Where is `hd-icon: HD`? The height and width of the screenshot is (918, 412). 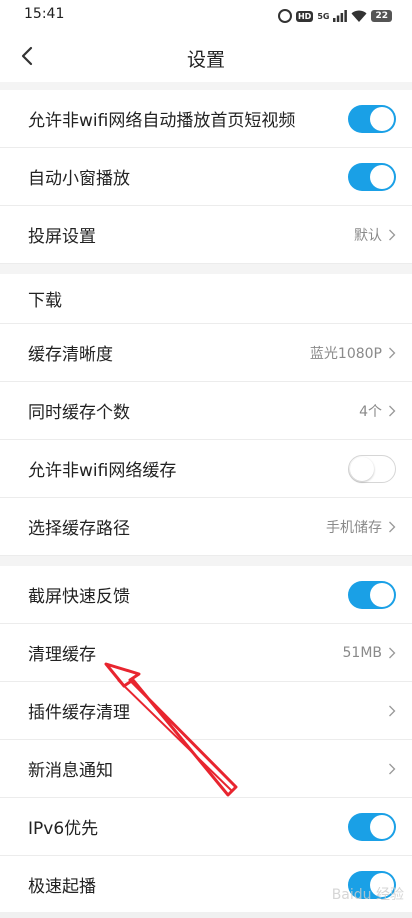 hd-icon: HD is located at coordinates (304, 16).